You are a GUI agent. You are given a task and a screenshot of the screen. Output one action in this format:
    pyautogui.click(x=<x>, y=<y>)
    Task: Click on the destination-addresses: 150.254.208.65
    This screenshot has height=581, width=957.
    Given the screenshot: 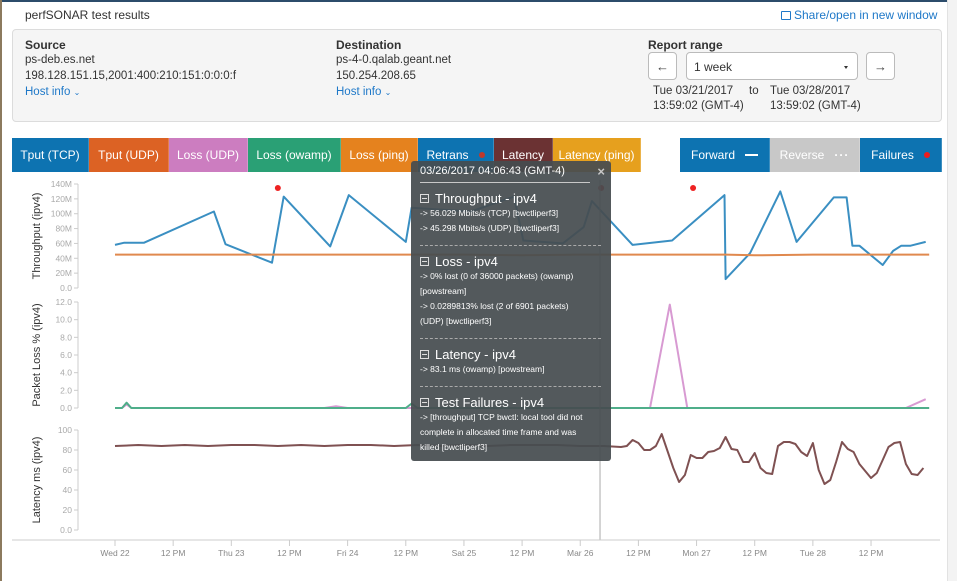 What is the action you would take?
    pyautogui.click(x=376, y=76)
    